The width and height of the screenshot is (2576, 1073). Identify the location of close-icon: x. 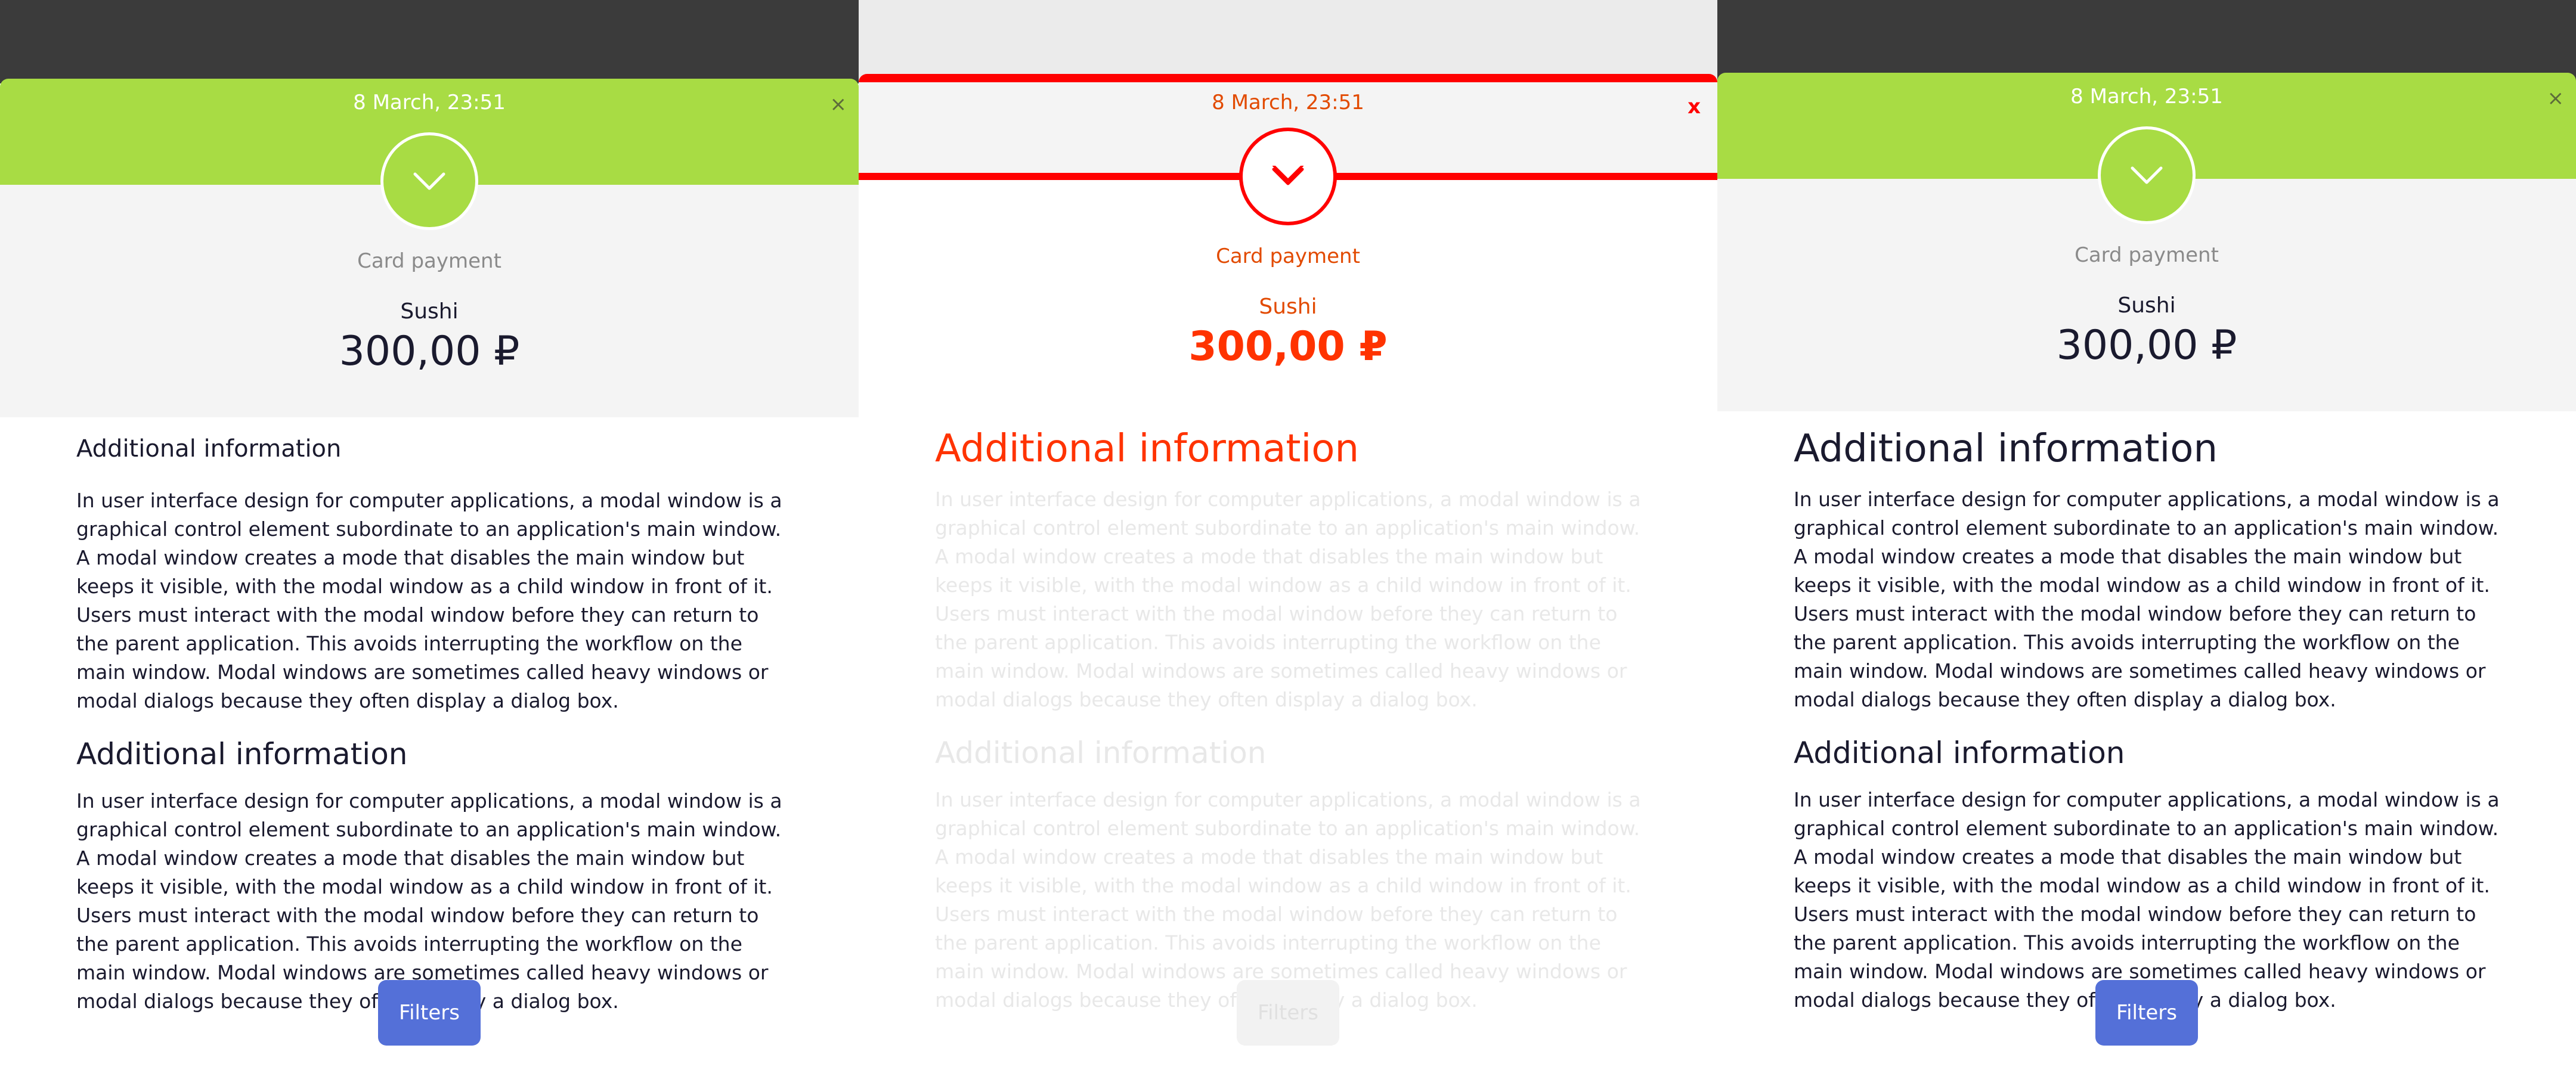
(1694, 107).